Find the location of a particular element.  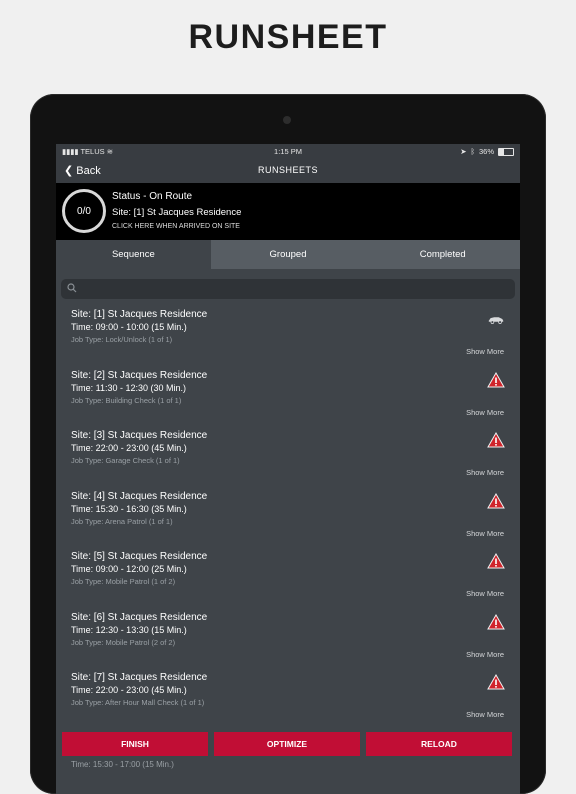

status-text: Status - On Route is located at coordinates (152, 196).